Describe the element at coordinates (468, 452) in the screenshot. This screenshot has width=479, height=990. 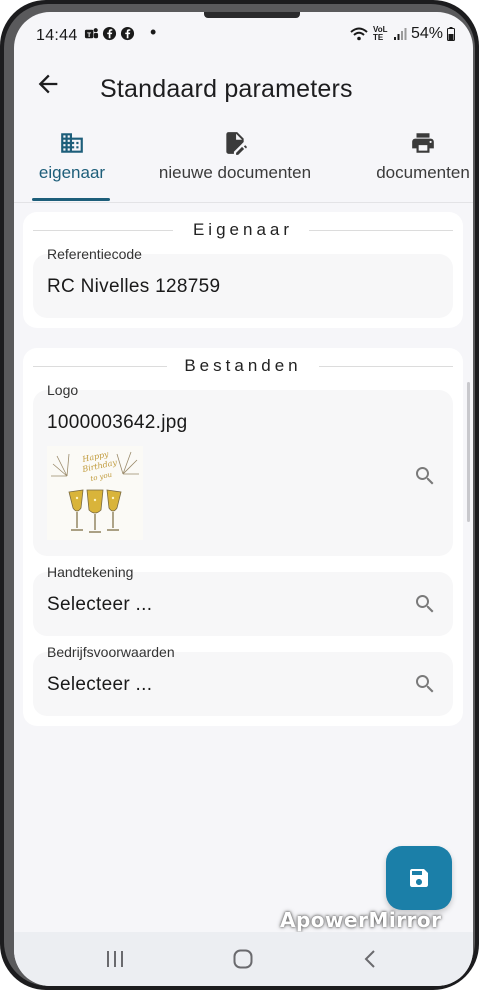
I see `scrollbar` at that location.